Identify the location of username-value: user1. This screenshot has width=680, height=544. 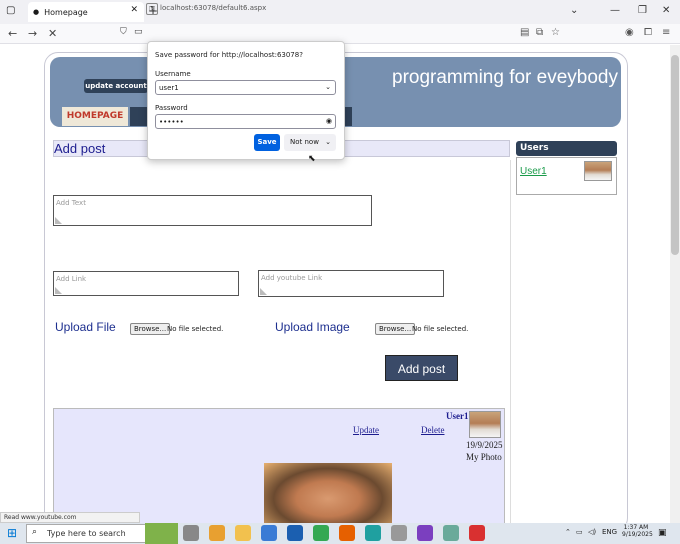
(169, 88).